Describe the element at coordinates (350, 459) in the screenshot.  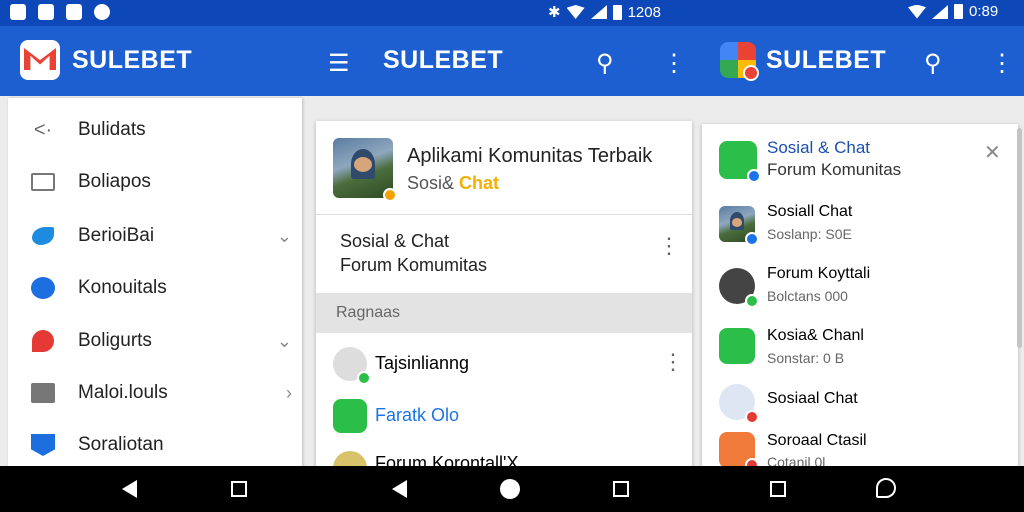
I see `forum-icon` at that location.